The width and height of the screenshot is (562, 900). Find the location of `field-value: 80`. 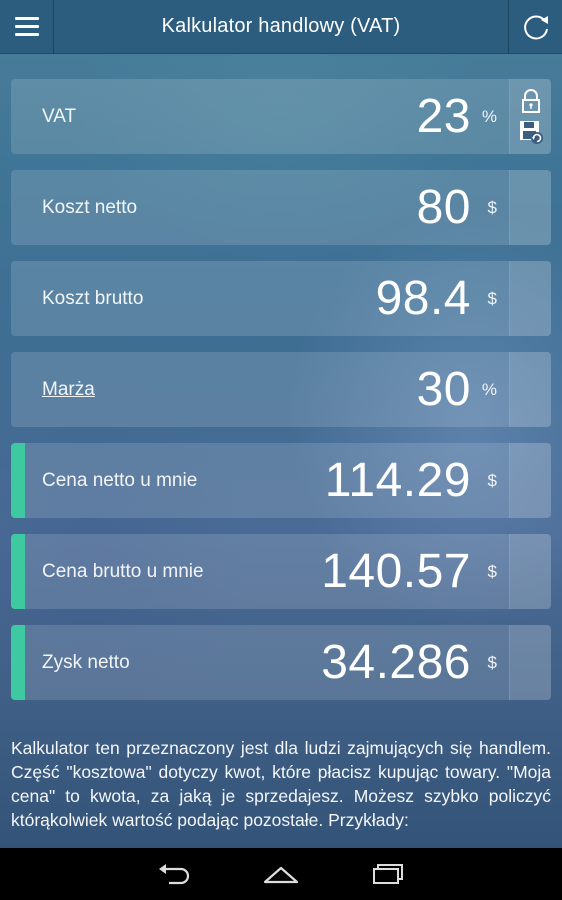

field-value: 80 is located at coordinates (444, 207).